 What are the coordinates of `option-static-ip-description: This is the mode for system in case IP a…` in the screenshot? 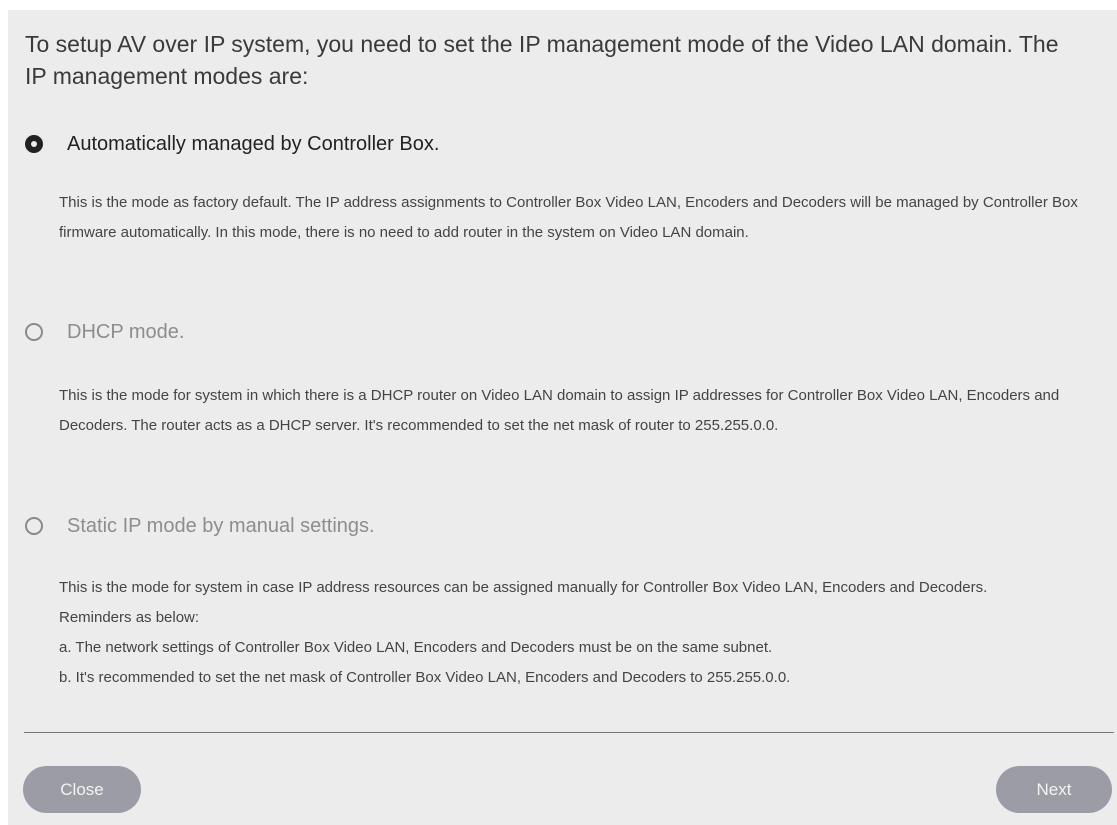 It's located at (559, 633).